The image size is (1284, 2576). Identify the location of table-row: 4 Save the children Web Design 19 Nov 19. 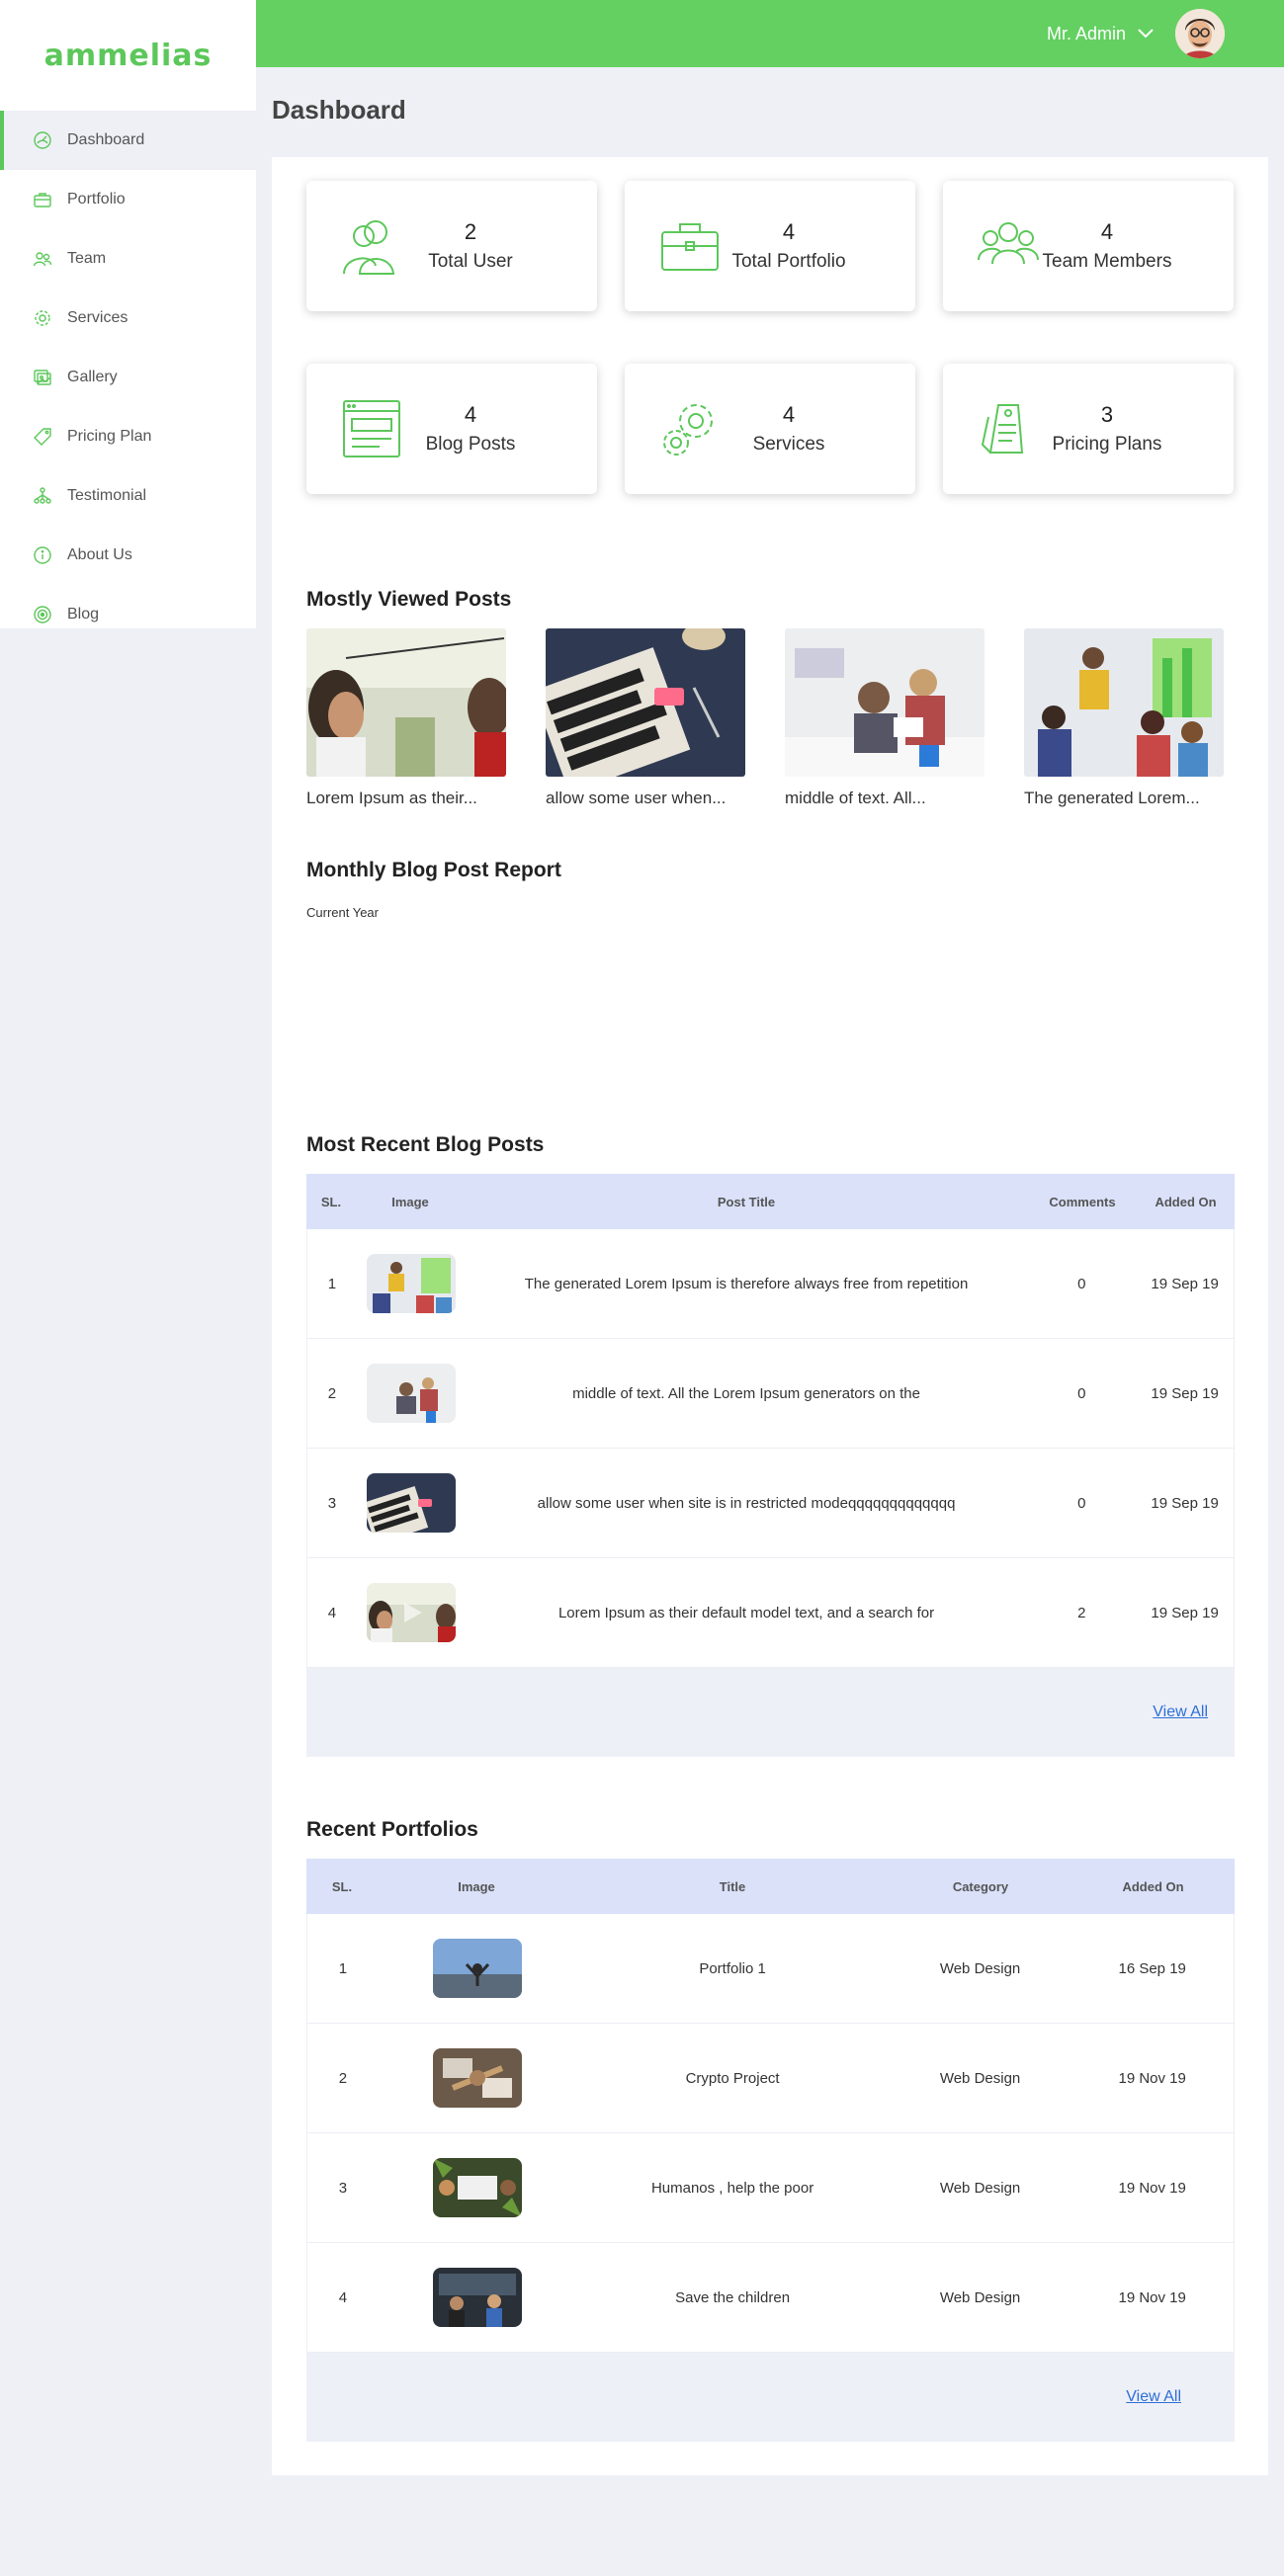
(771, 2298).